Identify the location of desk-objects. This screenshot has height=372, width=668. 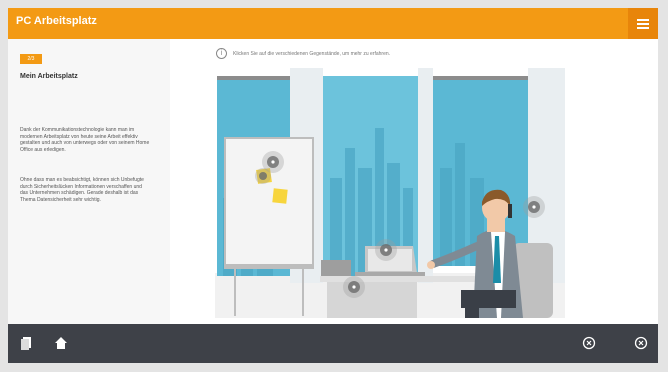
(336, 268).